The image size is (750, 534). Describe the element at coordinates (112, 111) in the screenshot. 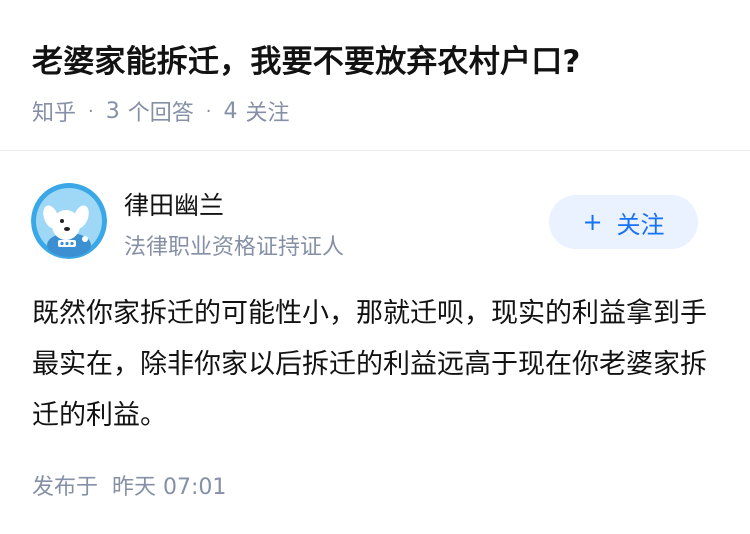

I see `answer-count: 3` at that location.